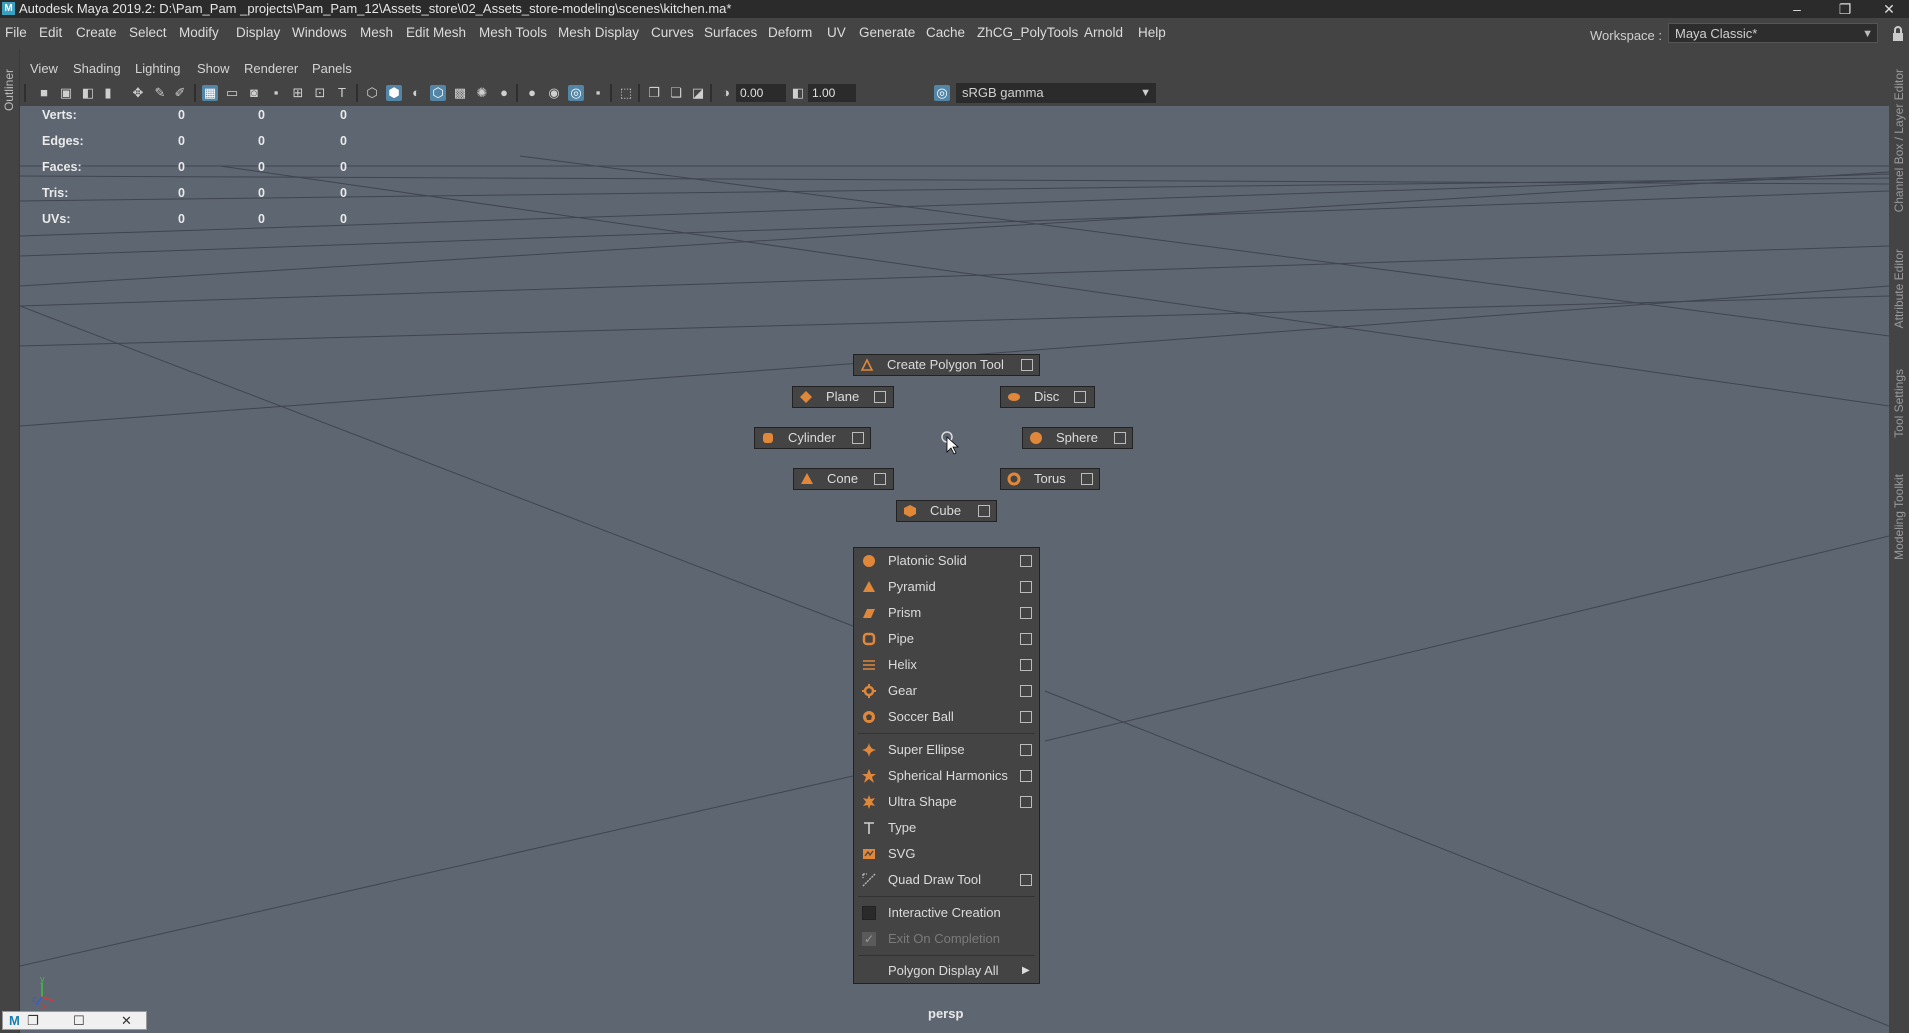 The width and height of the screenshot is (1909, 1033). What do you see at coordinates (276, 93) in the screenshot?
I see `gate-mask-icon: ▪` at bounding box center [276, 93].